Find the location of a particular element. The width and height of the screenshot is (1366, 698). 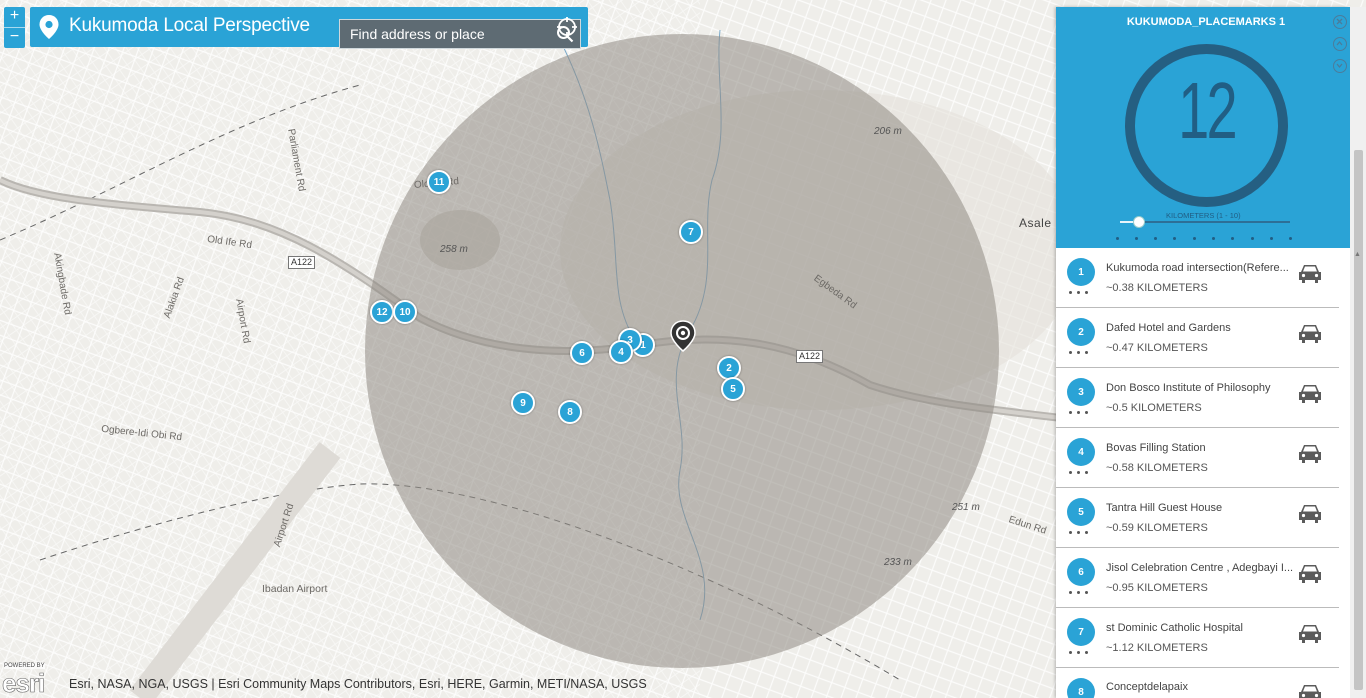

panel-title: KUKUMODA_PLACEMARKS 1 is located at coordinates (1206, 22).